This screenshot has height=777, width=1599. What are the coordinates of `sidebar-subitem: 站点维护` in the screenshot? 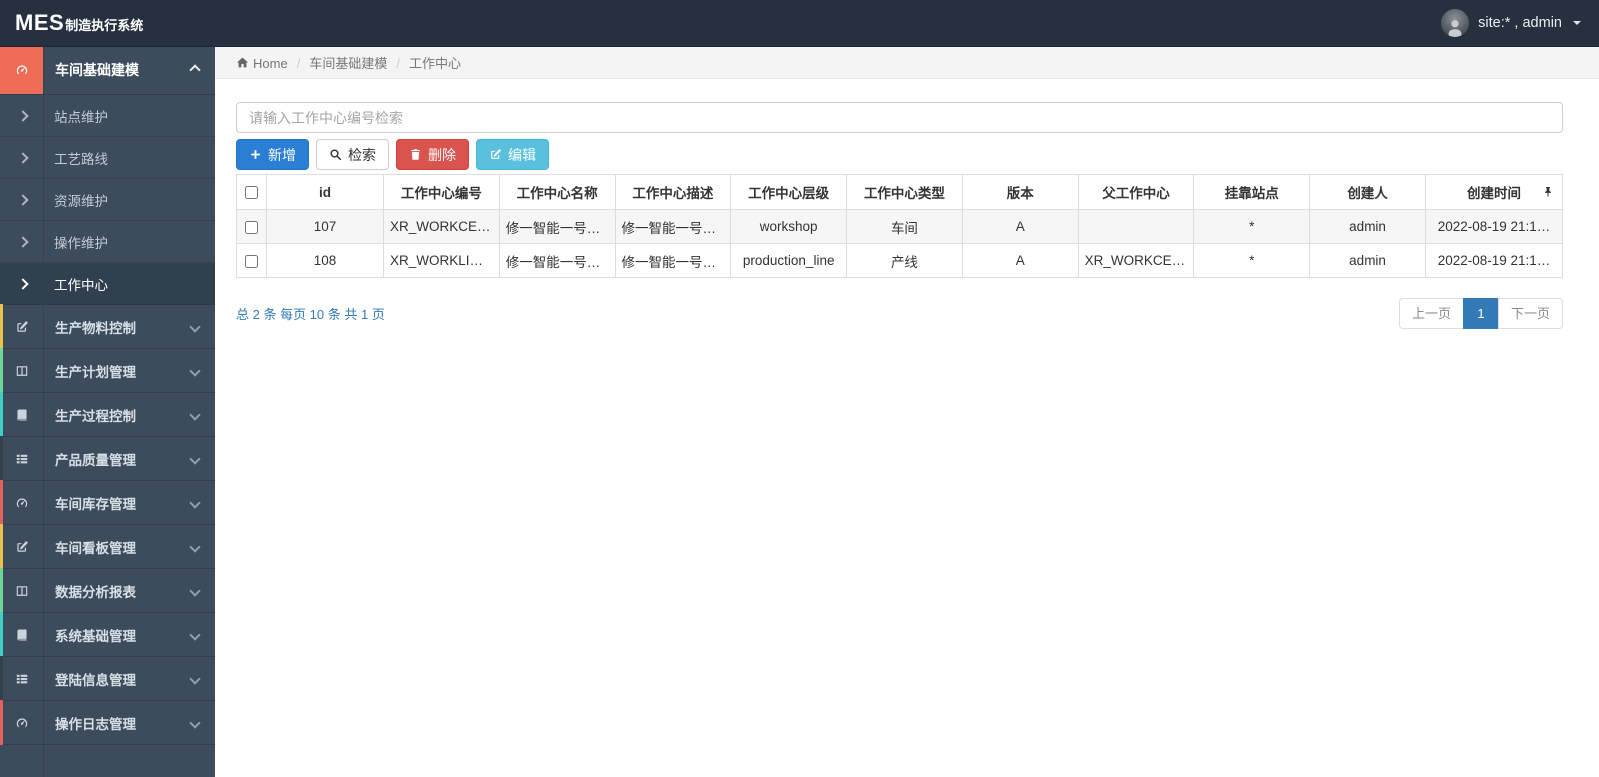 It's located at (107, 116).